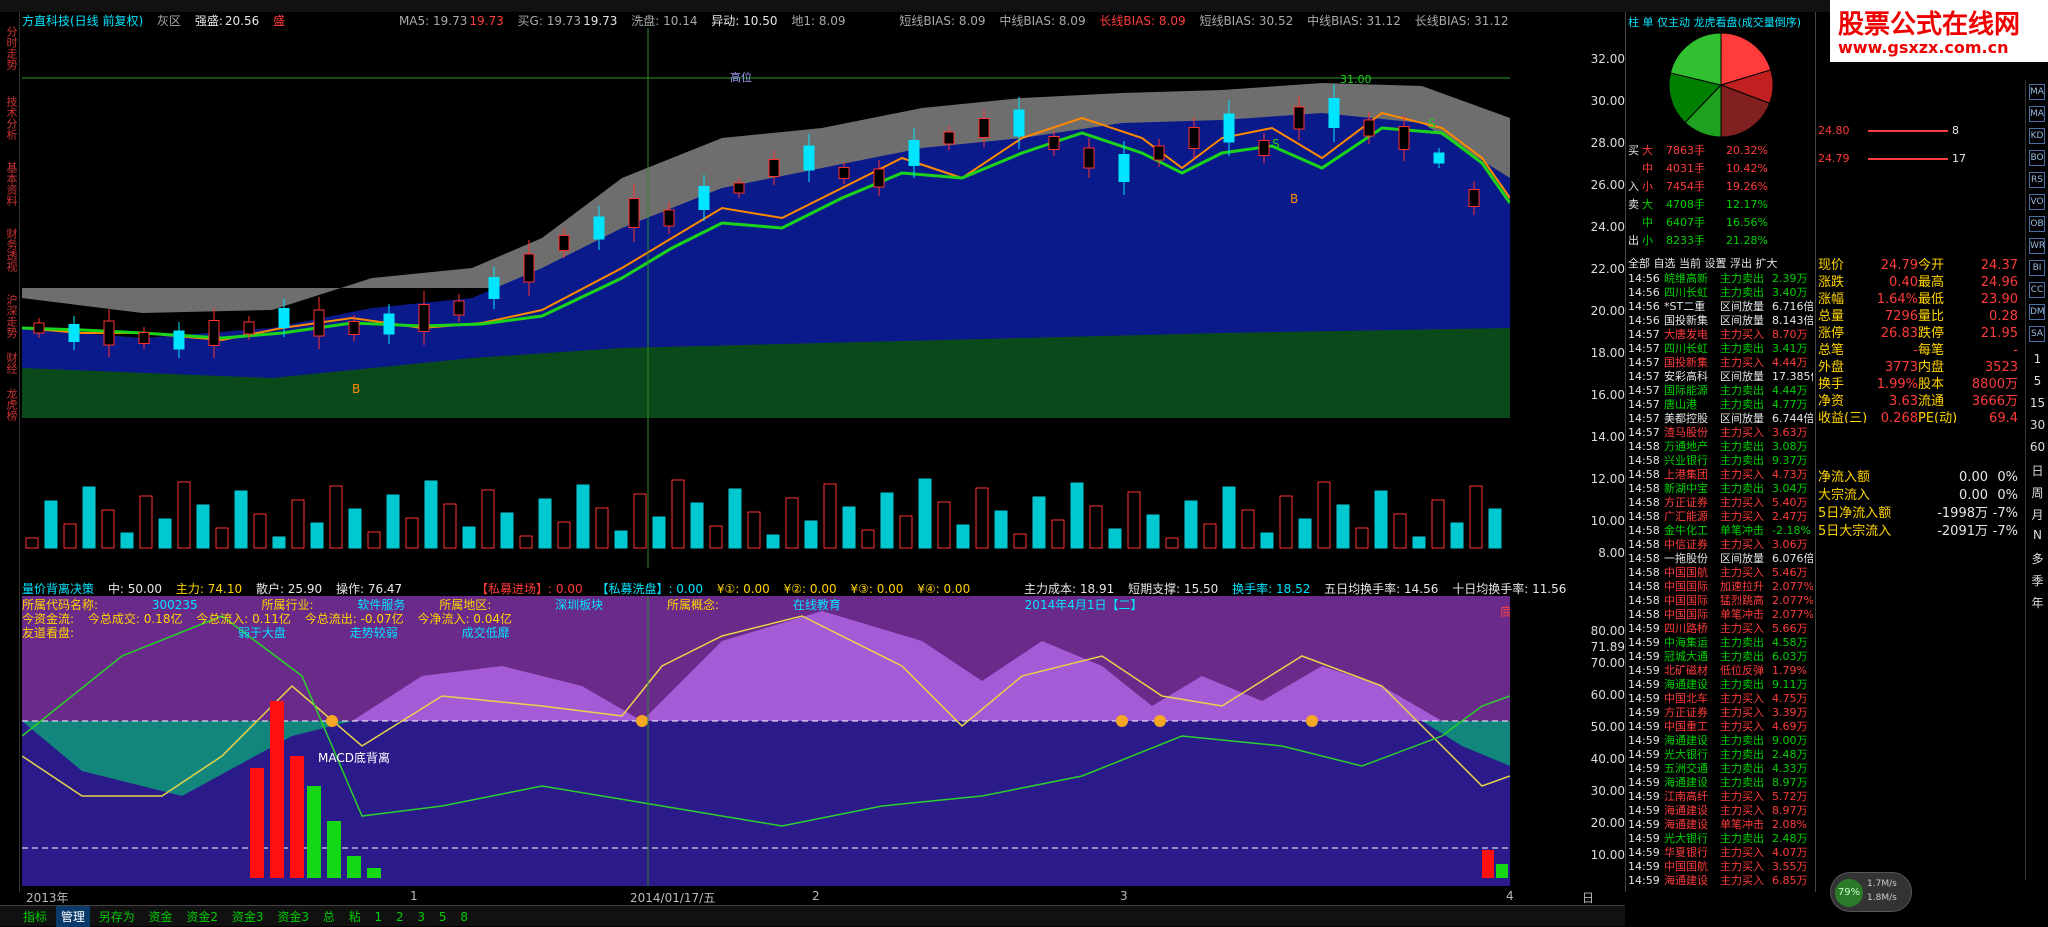  I want to click on tick-row: 14:58 上港集团 主力买入 4.73万, so click(1720, 473).